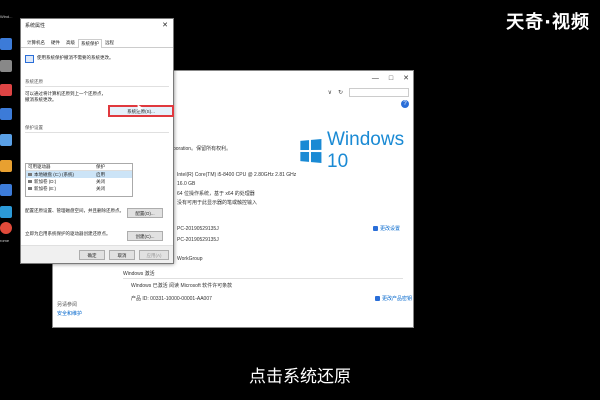  What do you see at coordinates (79, 188) in the screenshot?
I see `table-row: 新加卷 (E:) 关闭` at bounding box center [79, 188].